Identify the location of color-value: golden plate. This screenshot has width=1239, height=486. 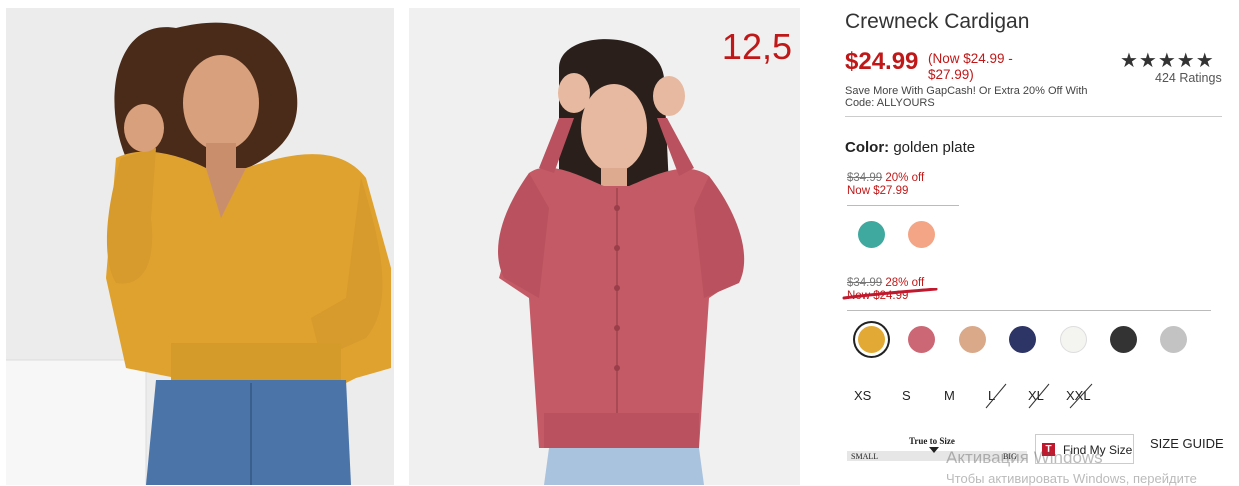
(934, 147).